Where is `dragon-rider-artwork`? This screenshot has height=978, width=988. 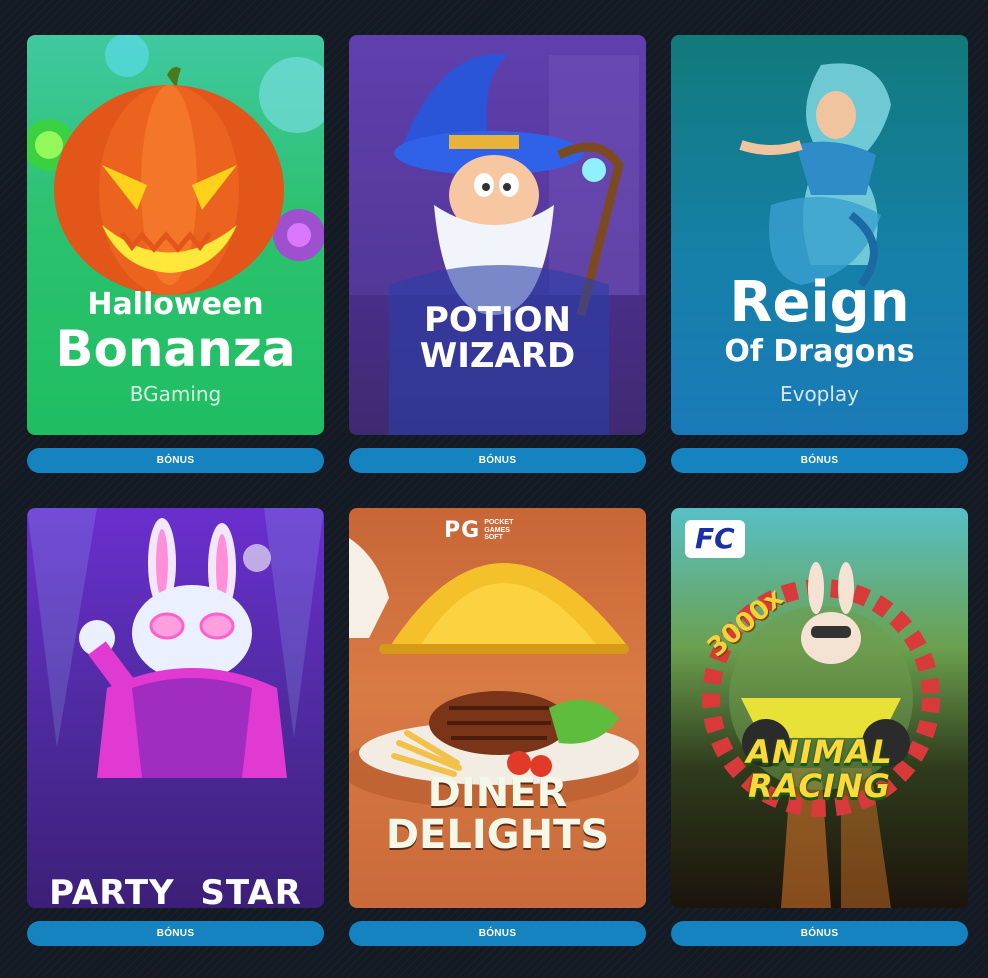 dragon-rider-artwork is located at coordinates (815, 175).